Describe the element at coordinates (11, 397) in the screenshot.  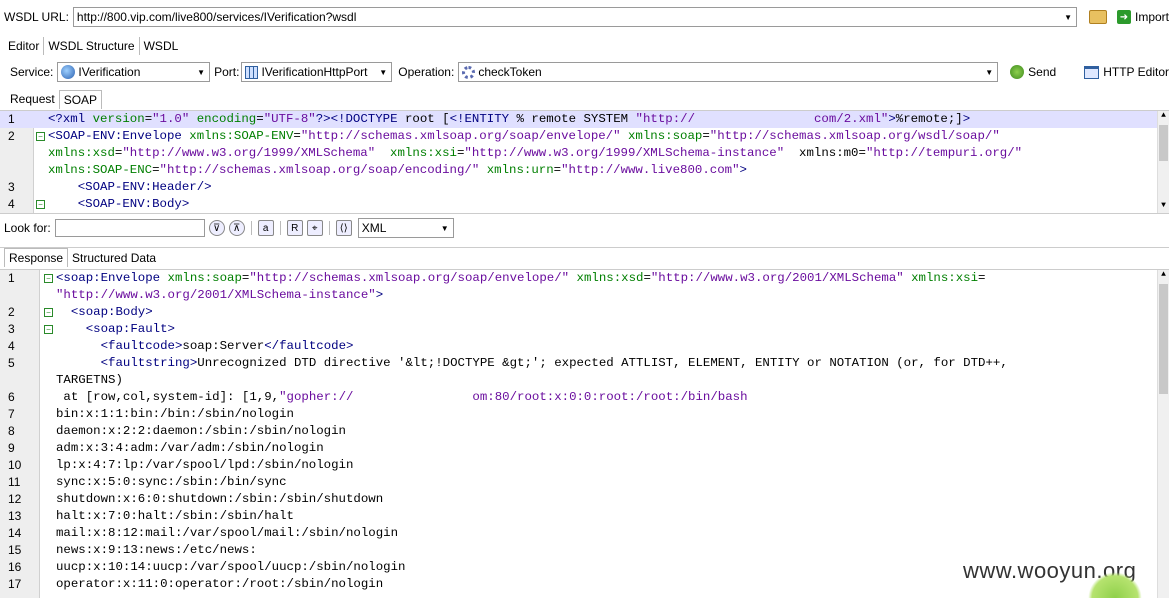
I see `line-number: 6` at that location.